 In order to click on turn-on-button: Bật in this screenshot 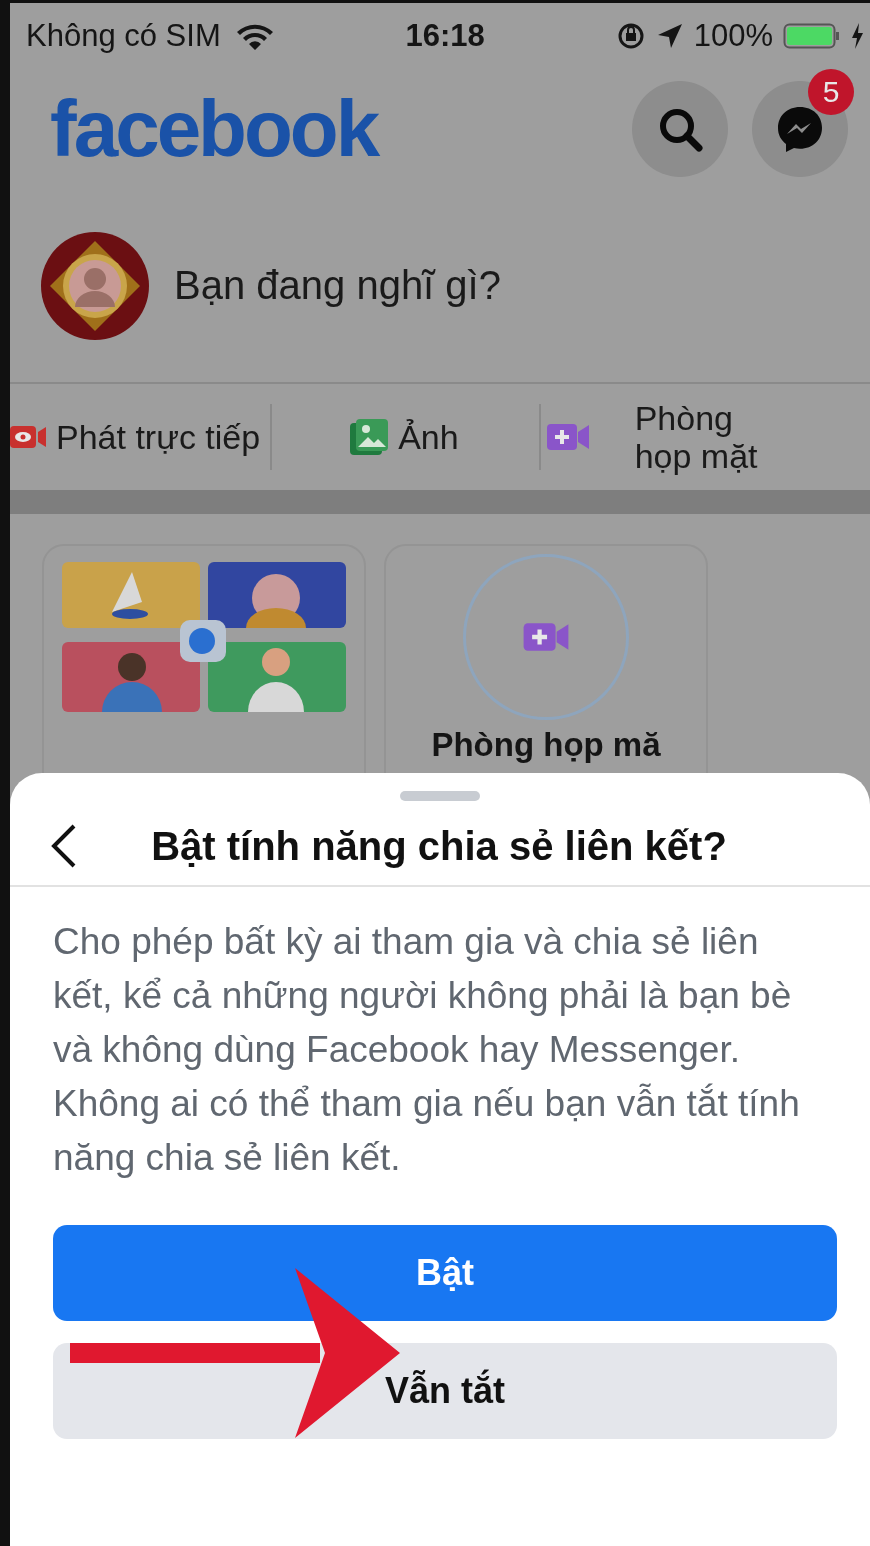, I will do `click(445, 1273)`.